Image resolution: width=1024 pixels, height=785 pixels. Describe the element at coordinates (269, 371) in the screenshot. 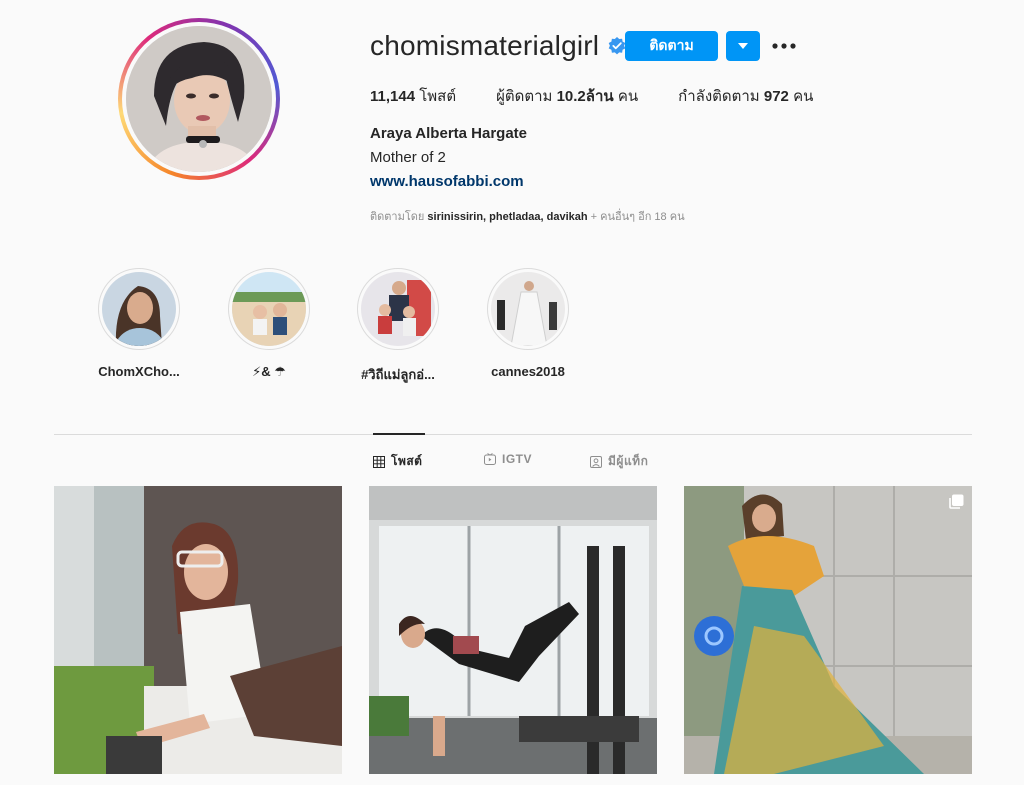

I see `highlight-label: ⚡& ☂` at that location.